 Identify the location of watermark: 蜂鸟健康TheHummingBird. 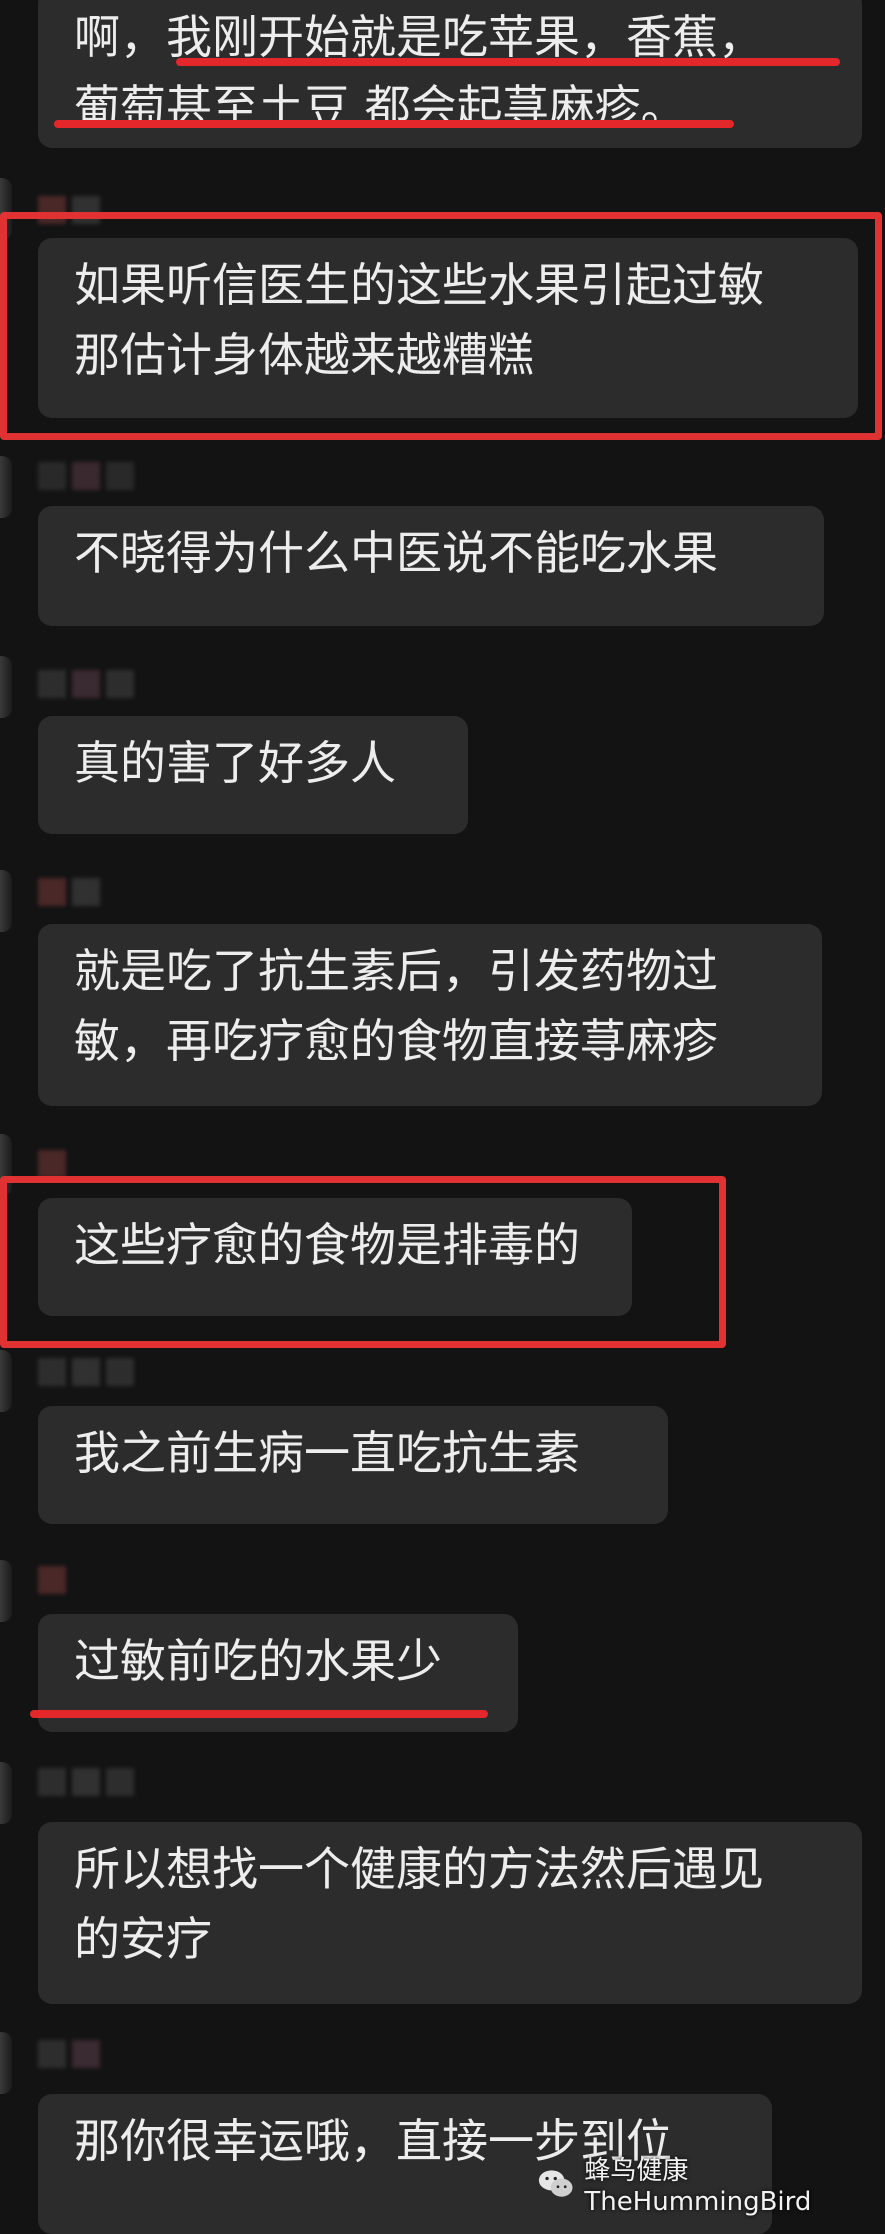
(711, 2183).